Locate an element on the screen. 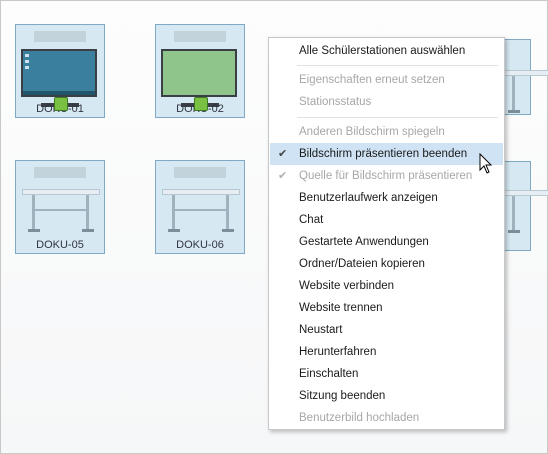 This screenshot has width=548, height=454. menu-item-restart: Neustart is located at coordinates (386, 330).